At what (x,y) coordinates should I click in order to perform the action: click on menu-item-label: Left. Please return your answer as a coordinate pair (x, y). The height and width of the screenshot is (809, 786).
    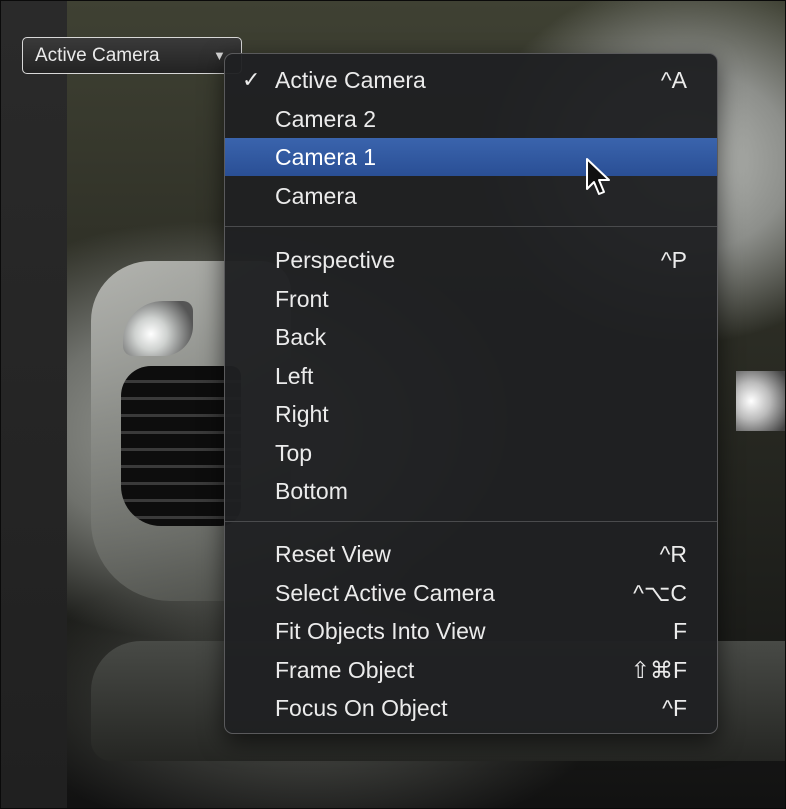
    Looking at the image, I should click on (294, 376).